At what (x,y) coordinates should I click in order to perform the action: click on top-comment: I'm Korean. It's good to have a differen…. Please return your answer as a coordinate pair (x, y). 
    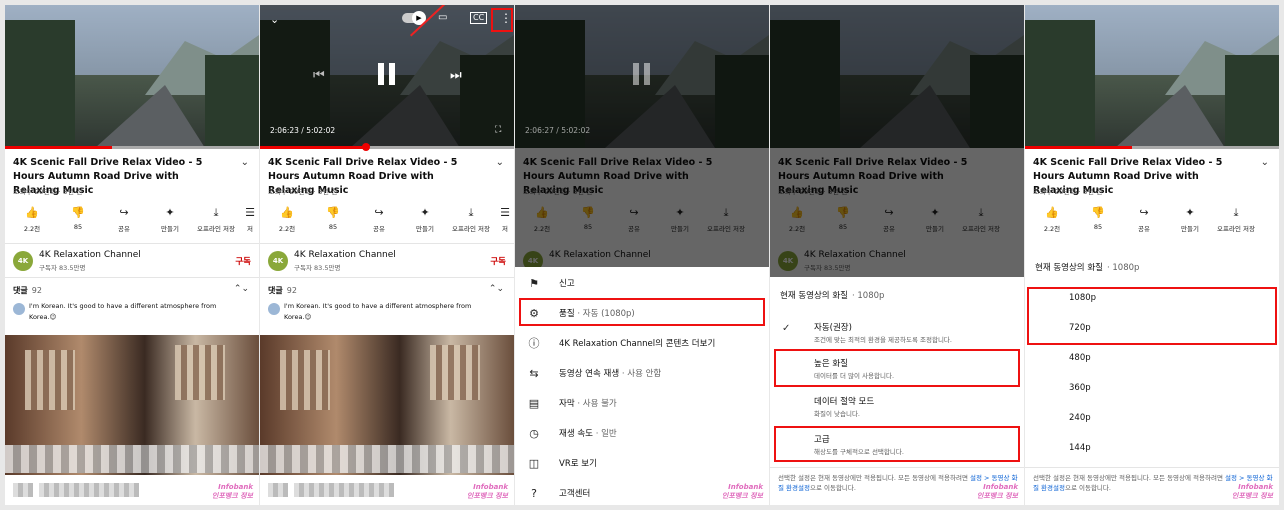
    Looking at the image, I should click on (123, 311).